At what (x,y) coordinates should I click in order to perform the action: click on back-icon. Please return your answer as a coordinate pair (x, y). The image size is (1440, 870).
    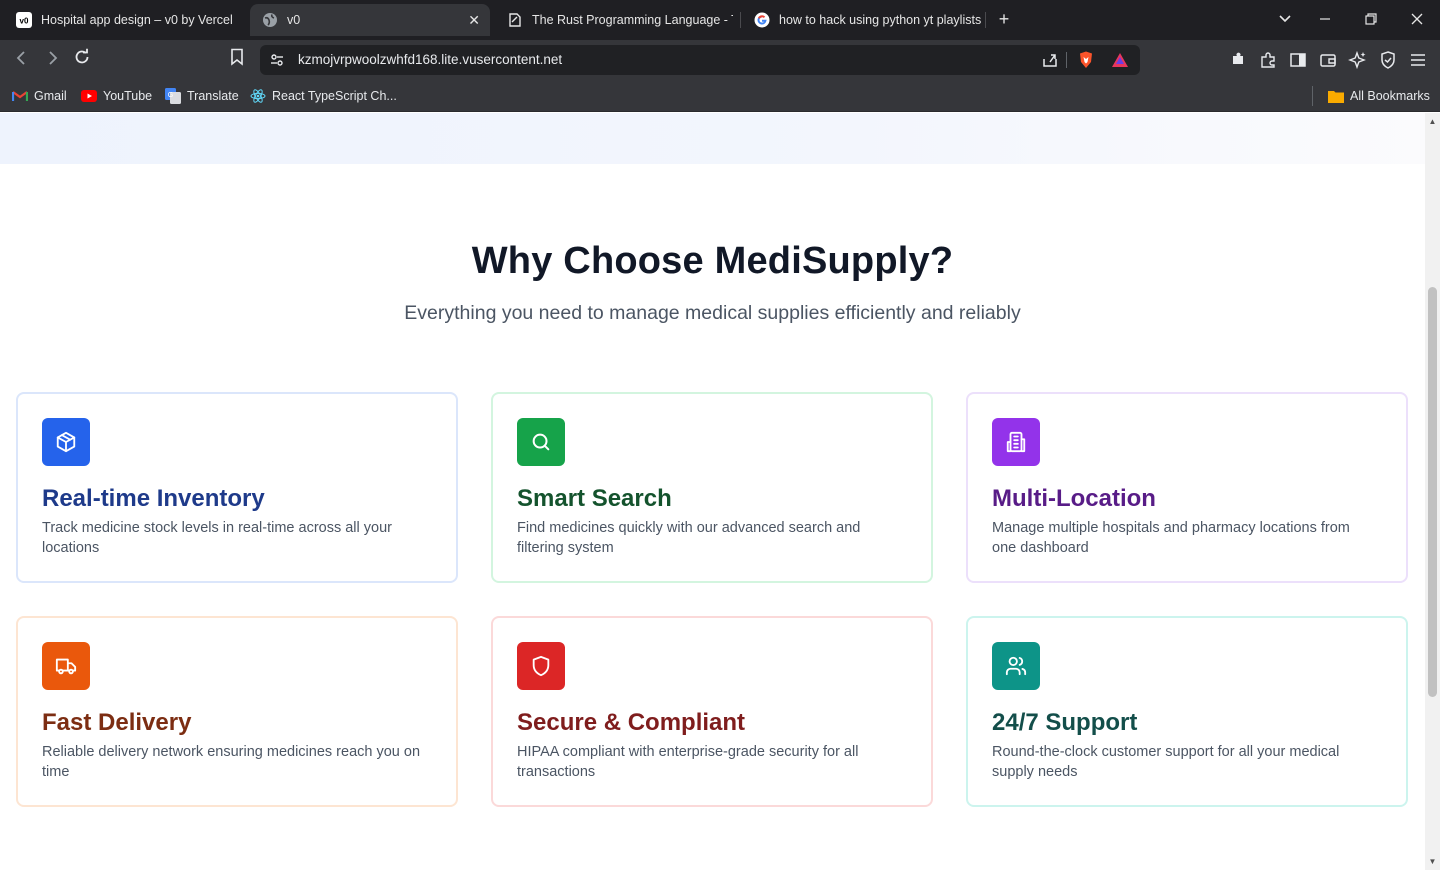
    Looking at the image, I should click on (22, 60).